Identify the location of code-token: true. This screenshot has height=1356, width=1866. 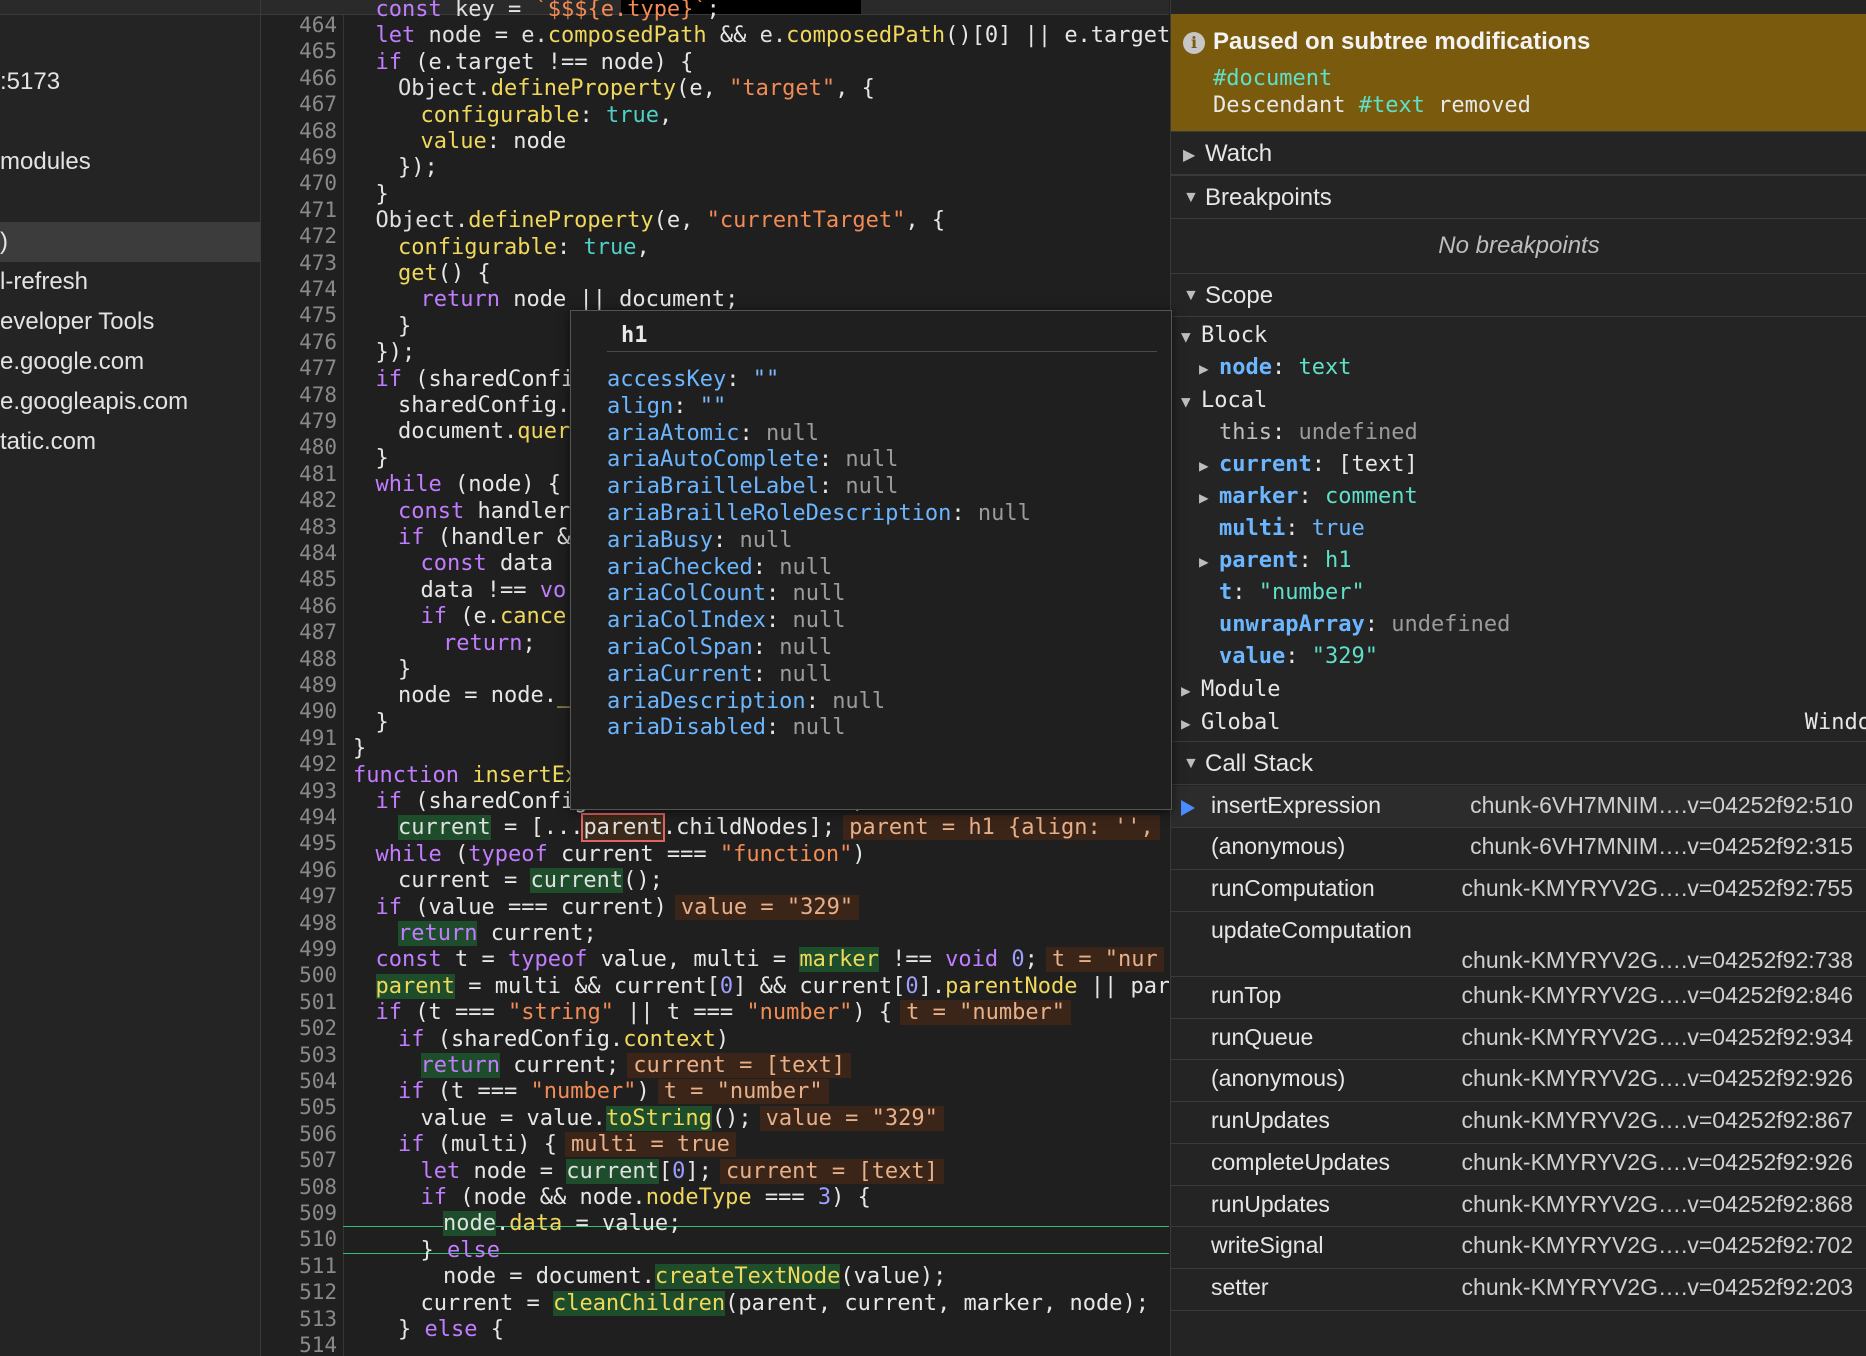
(632, 115).